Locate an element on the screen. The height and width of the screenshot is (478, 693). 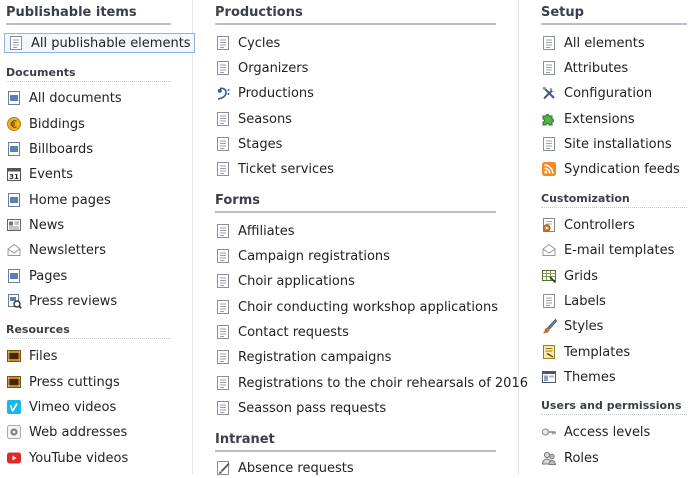
item-themes: Themes is located at coordinates (578, 377).